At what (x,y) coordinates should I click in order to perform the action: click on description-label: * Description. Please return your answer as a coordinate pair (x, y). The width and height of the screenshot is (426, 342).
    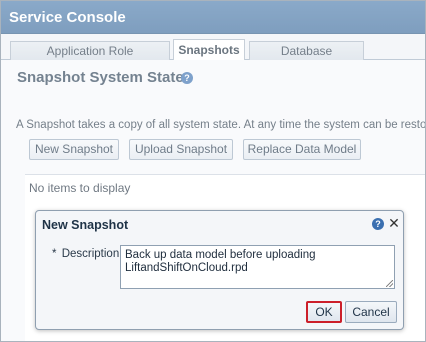
    Looking at the image, I should click on (85, 254).